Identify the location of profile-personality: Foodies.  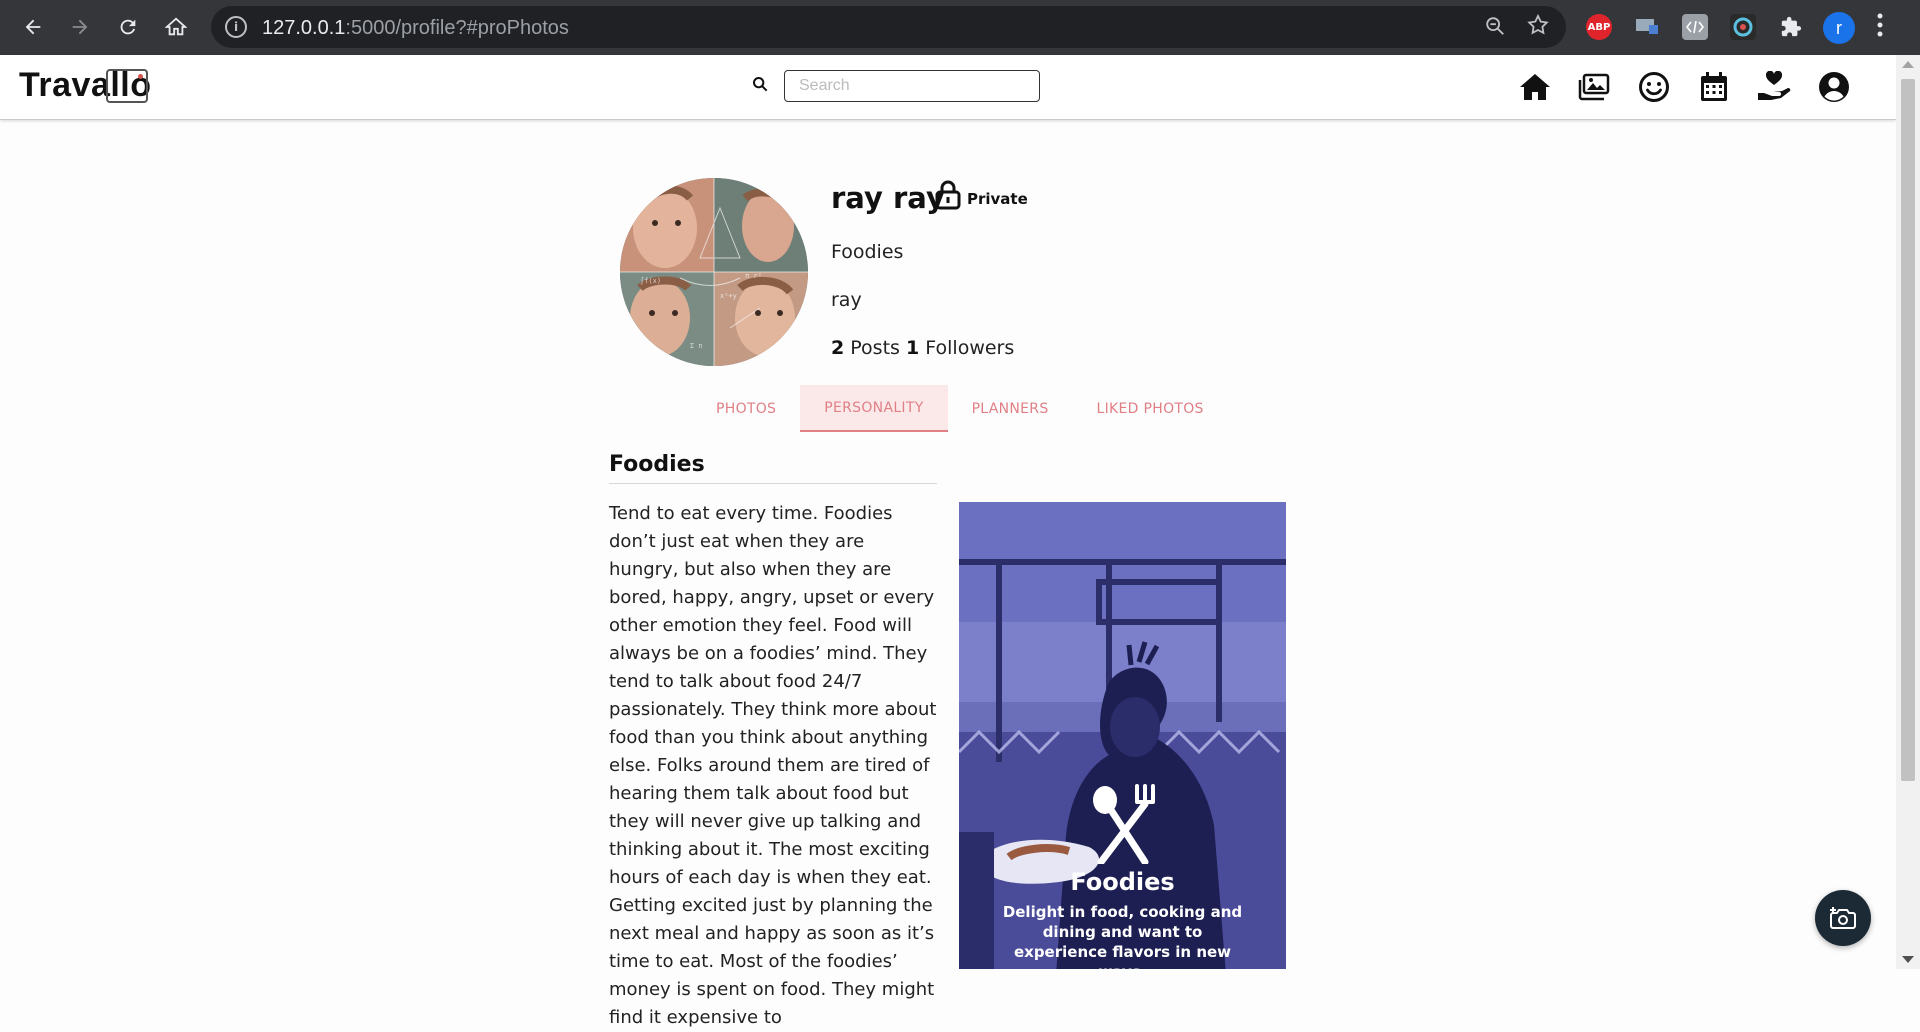
(867, 252).